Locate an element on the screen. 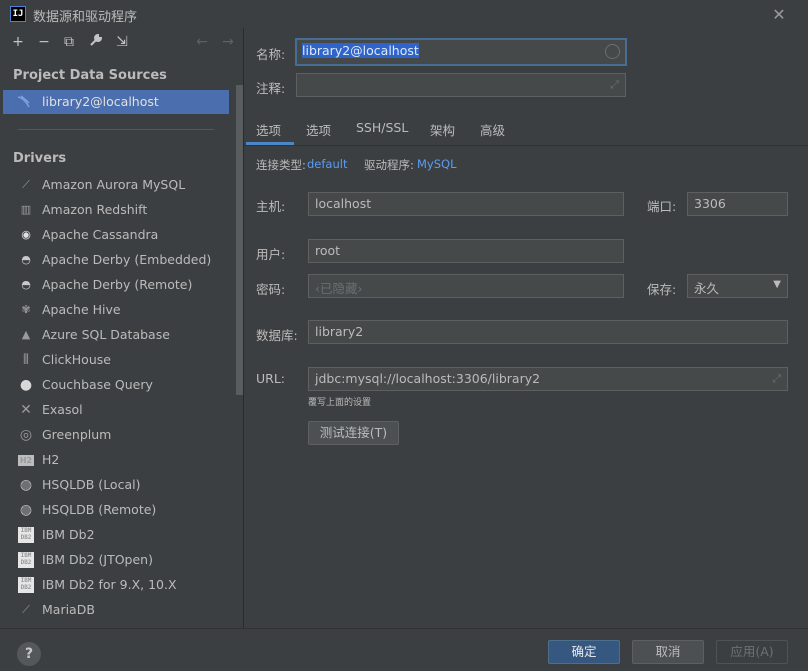 The width and height of the screenshot is (808, 671). h2-icon: H2 is located at coordinates (26, 460).